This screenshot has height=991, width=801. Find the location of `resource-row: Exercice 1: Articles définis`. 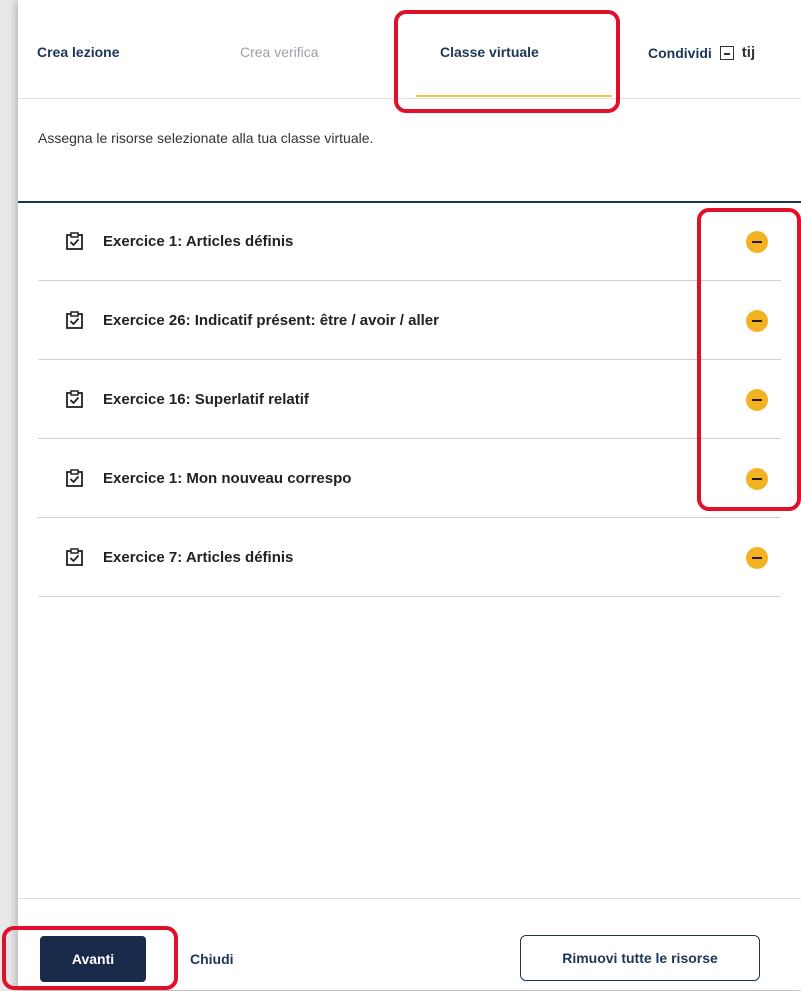

resource-row: Exercice 1: Articles définis is located at coordinates (409, 241).